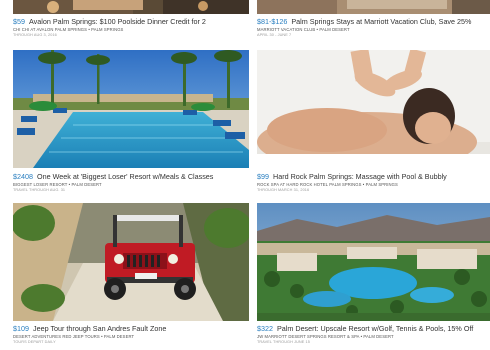  I want to click on deal-price: $2408, so click(23, 176).